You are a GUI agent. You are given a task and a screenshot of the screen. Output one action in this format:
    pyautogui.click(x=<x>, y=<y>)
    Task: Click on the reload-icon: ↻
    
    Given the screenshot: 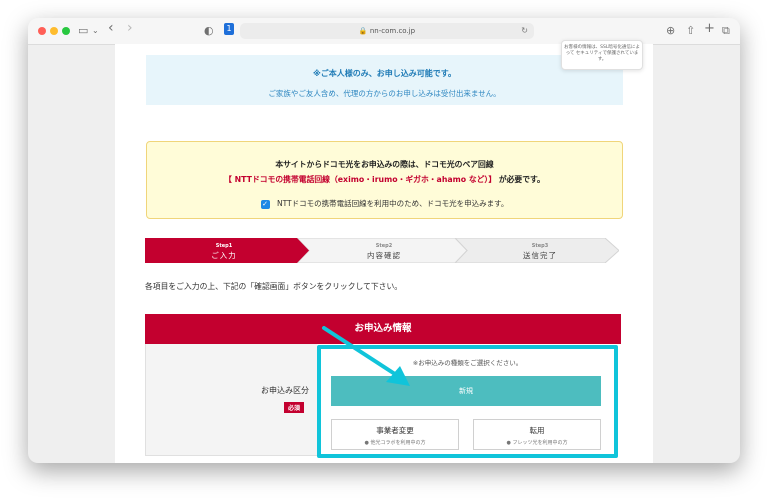 What is the action you would take?
    pyautogui.click(x=524, y=31)
    